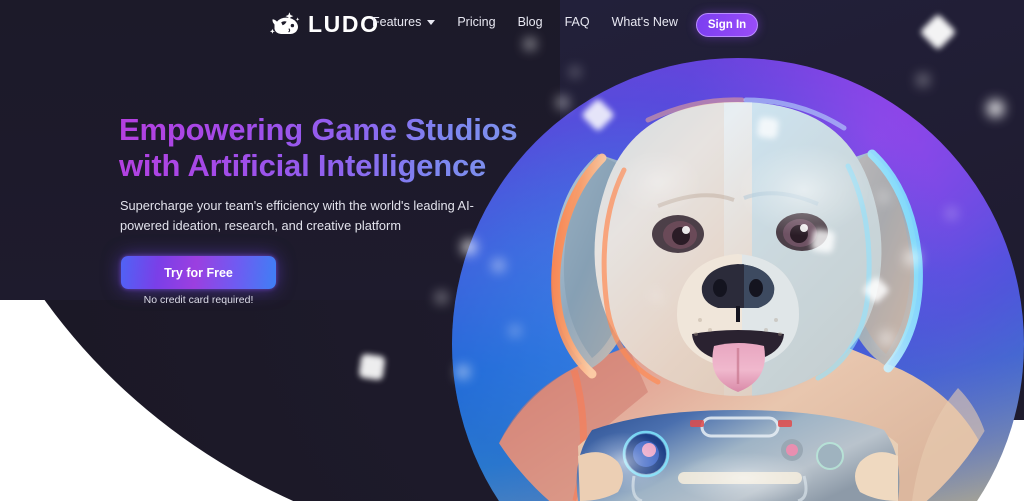  I want to click on nav-link-label: Pricing, so click(476, 22).